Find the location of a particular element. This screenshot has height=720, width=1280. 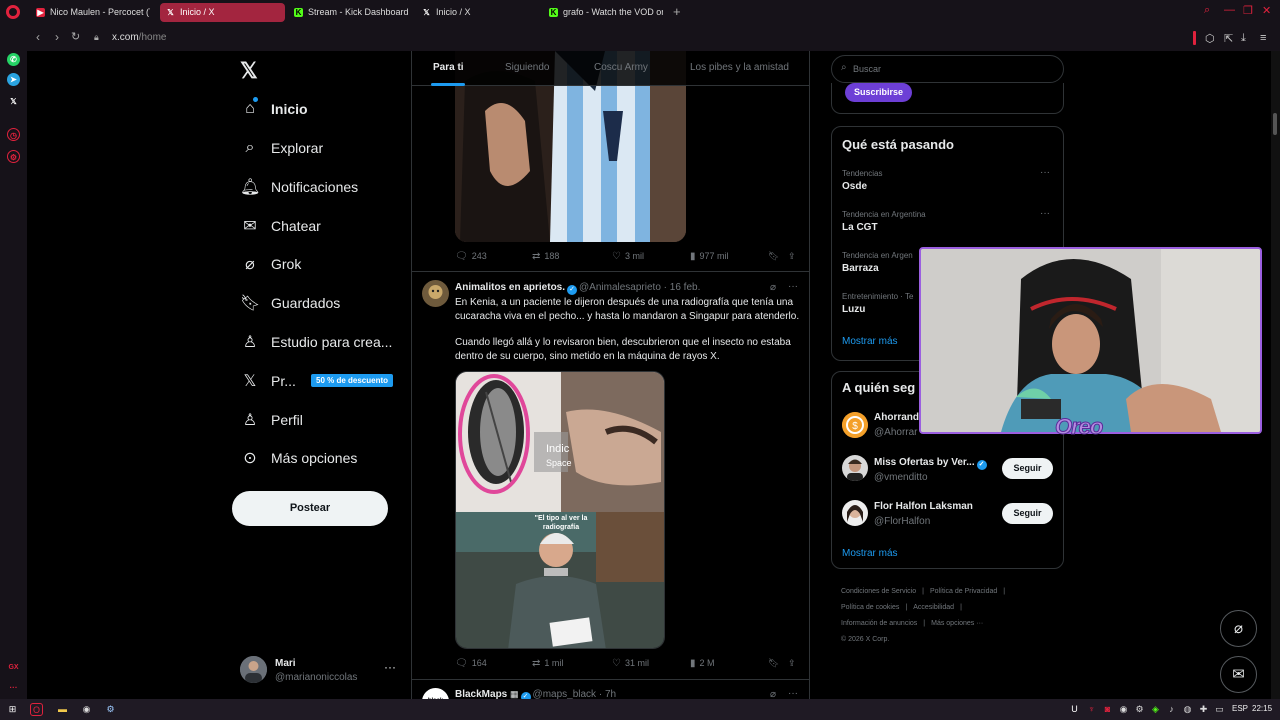

nav-item-guardados: 🔖︎ Guardados is located at coordinates (290, 303).